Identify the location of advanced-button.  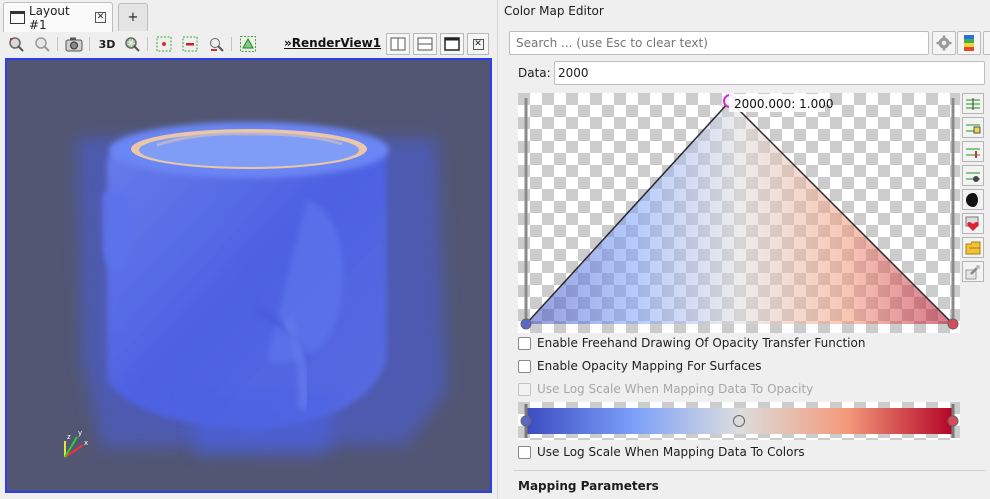
(973, 271).